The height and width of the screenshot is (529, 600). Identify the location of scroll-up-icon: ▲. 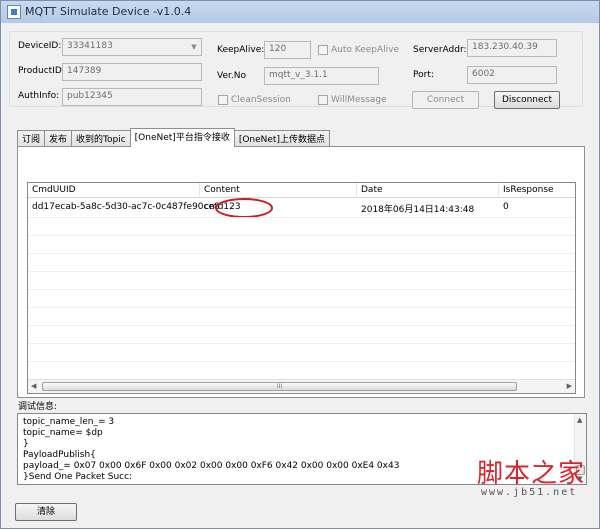
(579, 420).